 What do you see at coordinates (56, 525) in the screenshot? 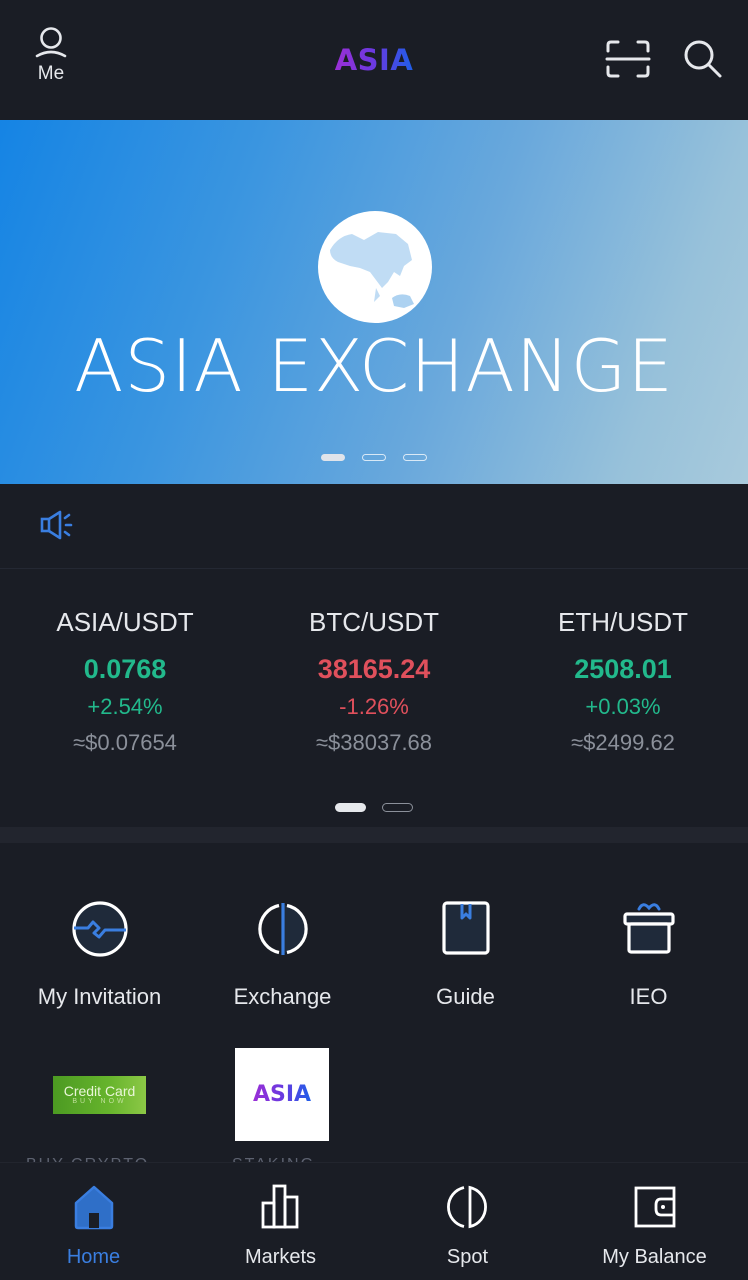
I see `speaker-icon` at bounding box center [56, 525].